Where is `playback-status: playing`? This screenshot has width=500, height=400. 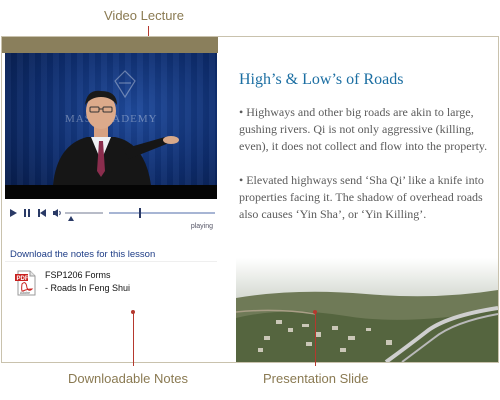
playback-status: playing is located at coordinates (201, 226).